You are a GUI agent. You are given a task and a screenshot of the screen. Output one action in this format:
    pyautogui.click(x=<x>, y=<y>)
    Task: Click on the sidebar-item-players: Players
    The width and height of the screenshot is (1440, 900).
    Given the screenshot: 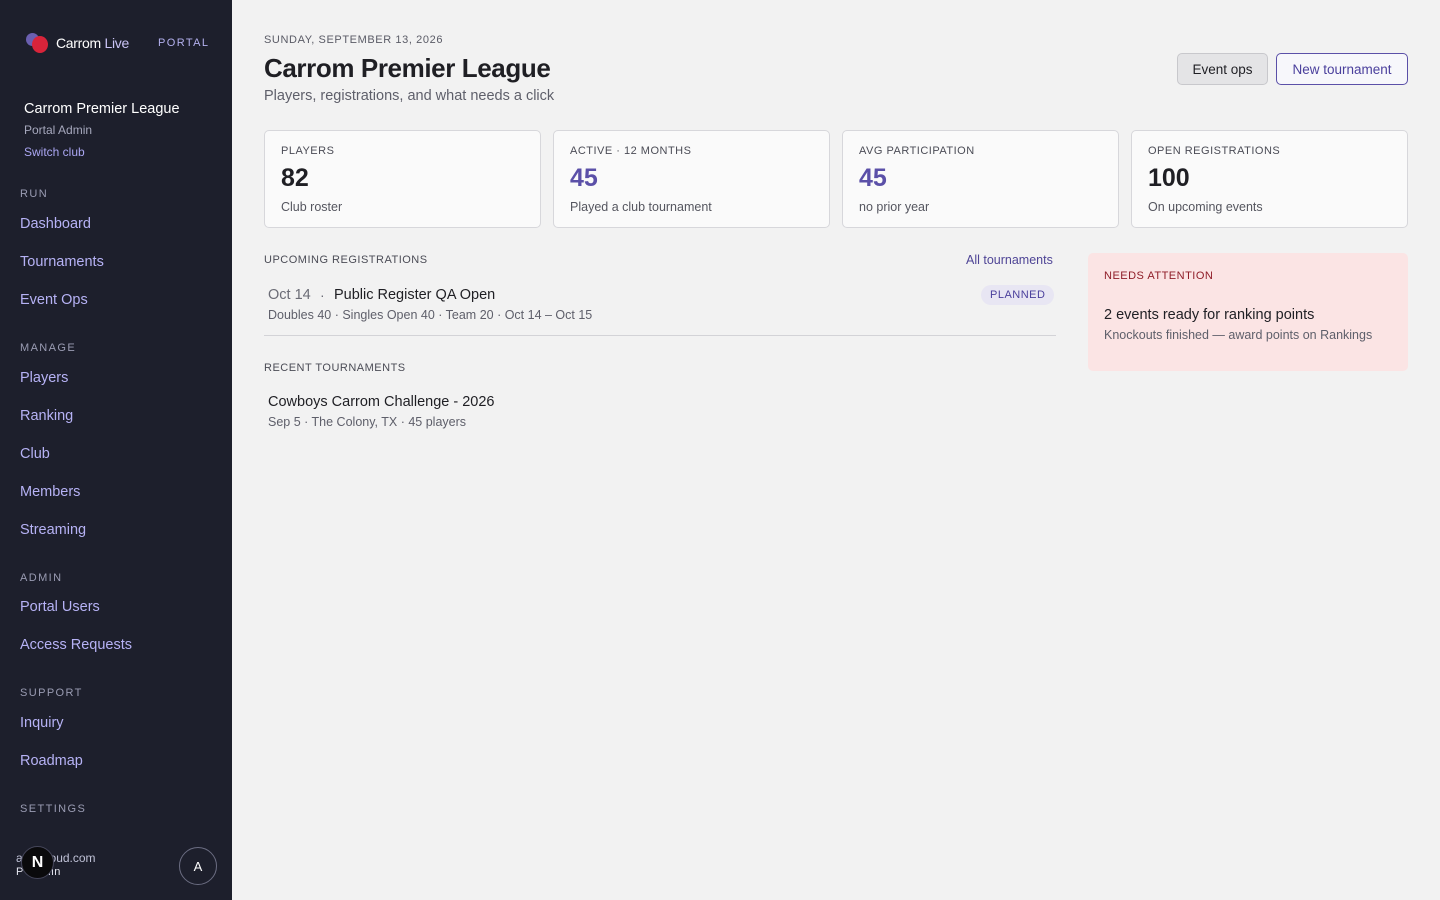 What is the action you would take?
    pyautogui.click(x=44, y=378)
    